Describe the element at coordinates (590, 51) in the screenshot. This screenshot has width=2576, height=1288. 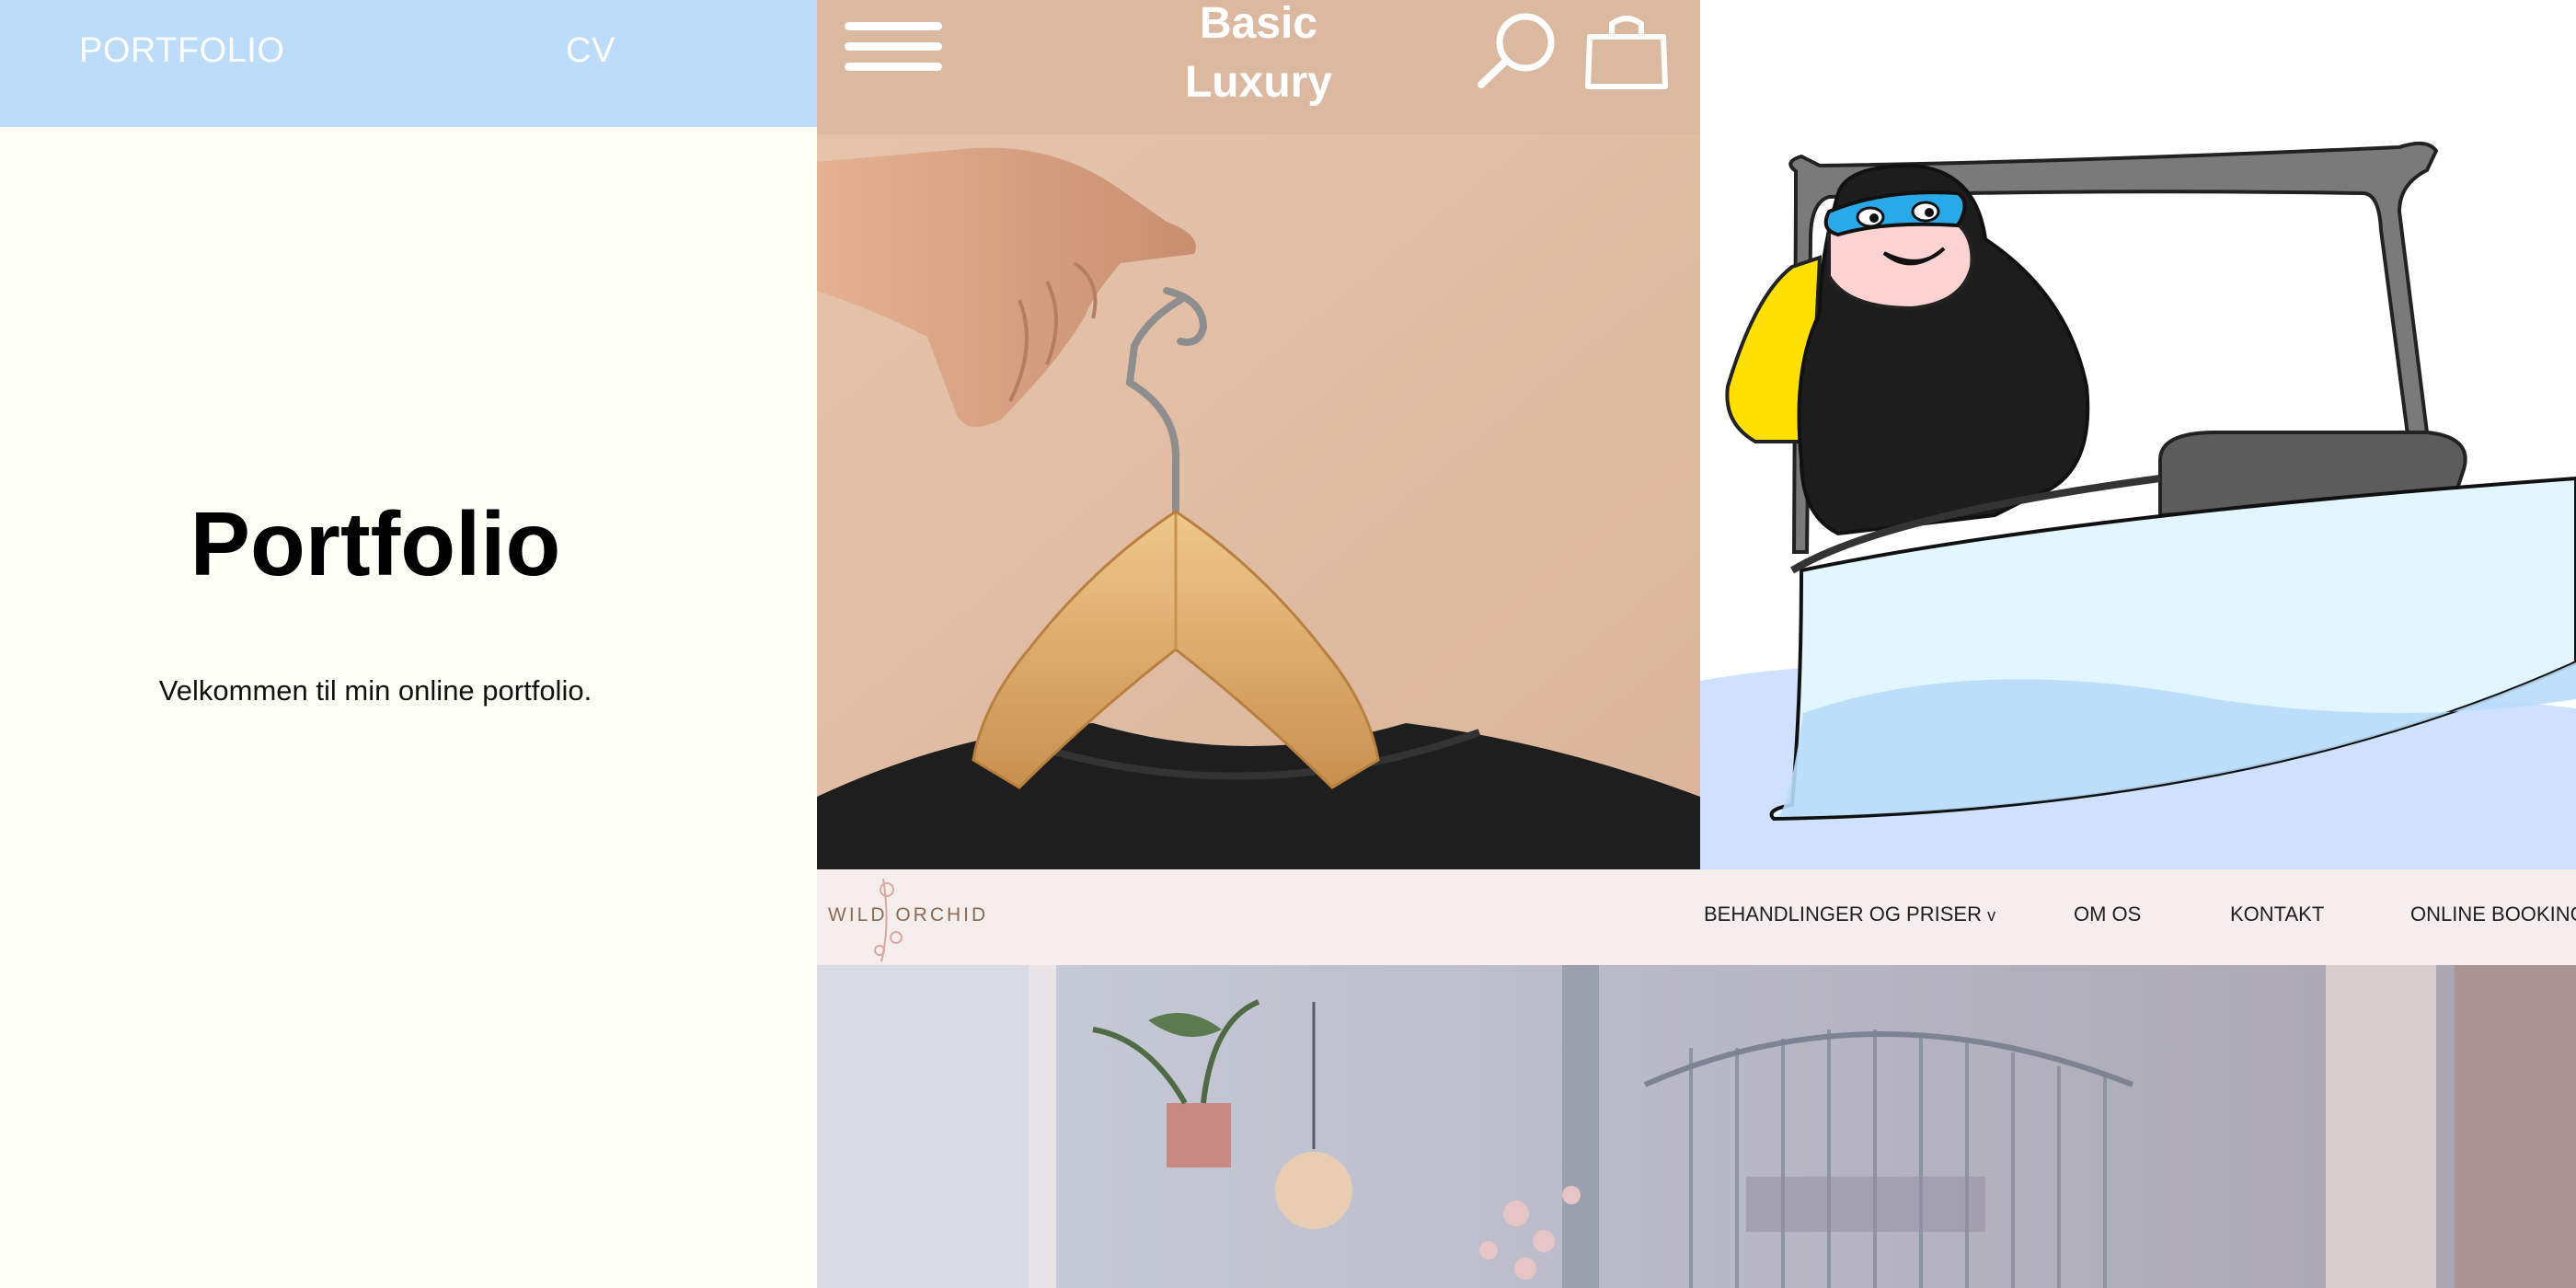
I see `nav-link-cv: CV` at that location.